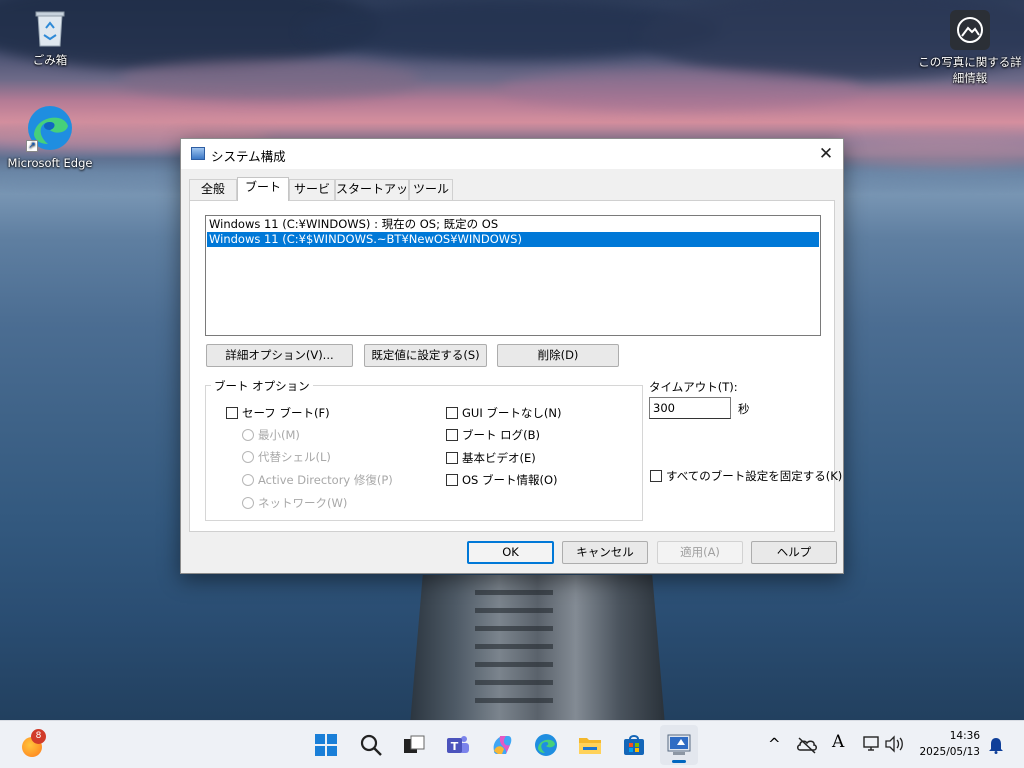 The height and width of the screenshot is (768, 1024). I want to click on alternate-shell-radio: 代替シェル(L), so click(286, 457).